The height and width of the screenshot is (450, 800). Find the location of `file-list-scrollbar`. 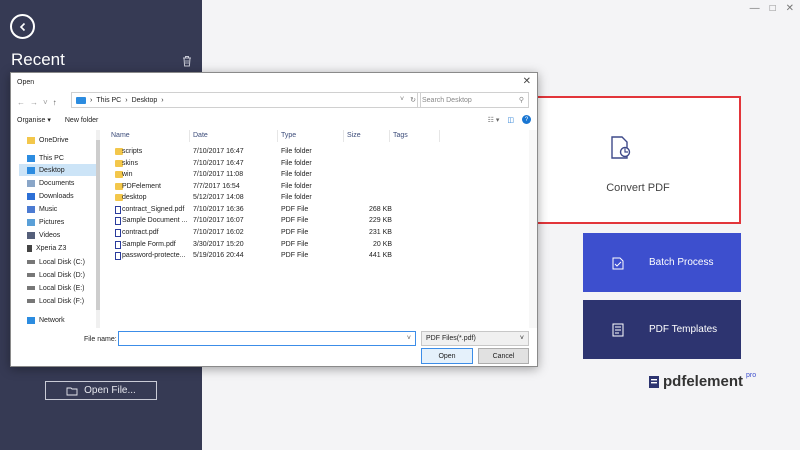

file-list-scrollbar is located at coordinates (533, 229).